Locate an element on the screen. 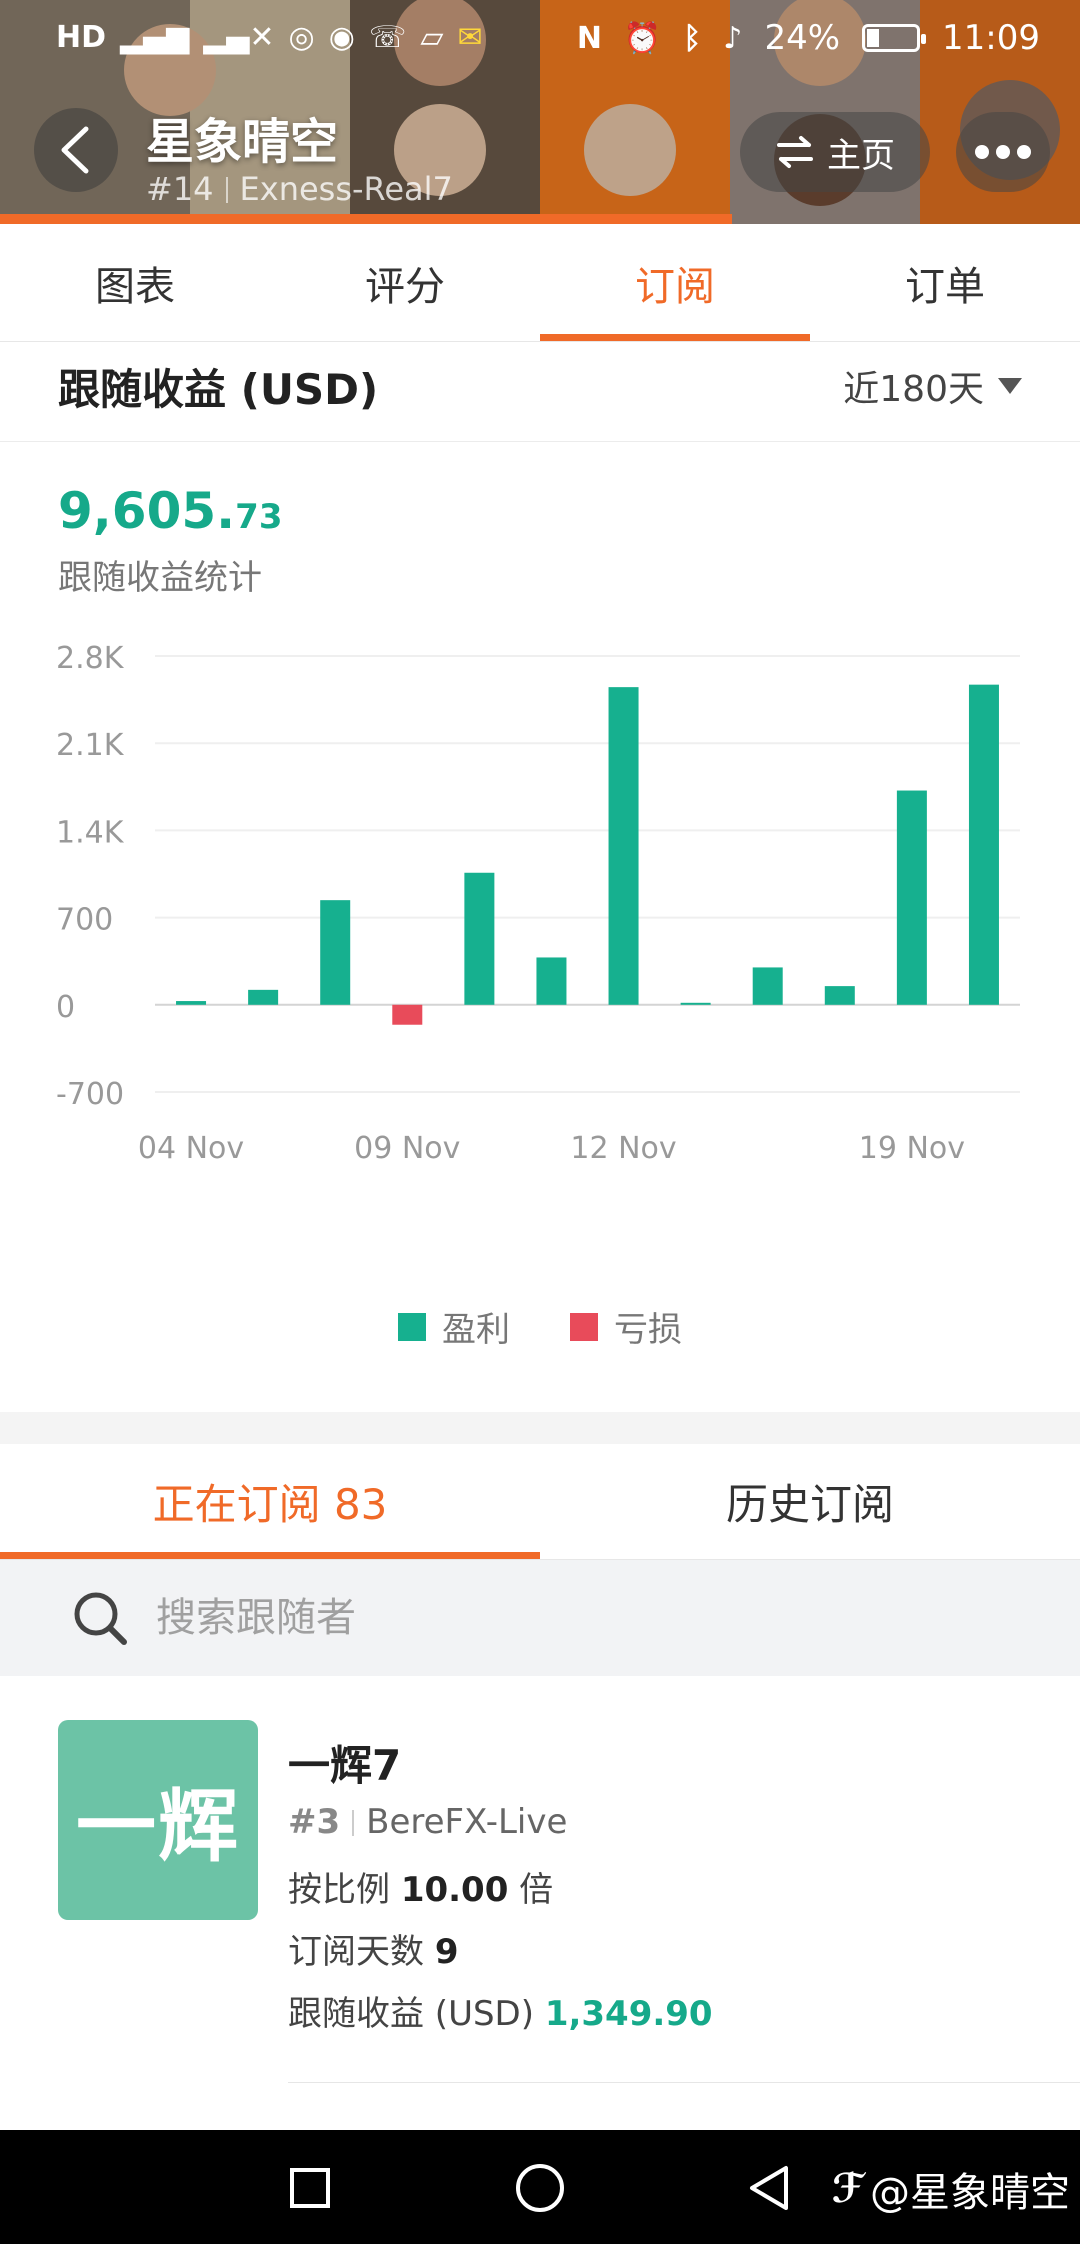  watermark: ℱ @星象晴空 is located at coordinates (951, 2189).